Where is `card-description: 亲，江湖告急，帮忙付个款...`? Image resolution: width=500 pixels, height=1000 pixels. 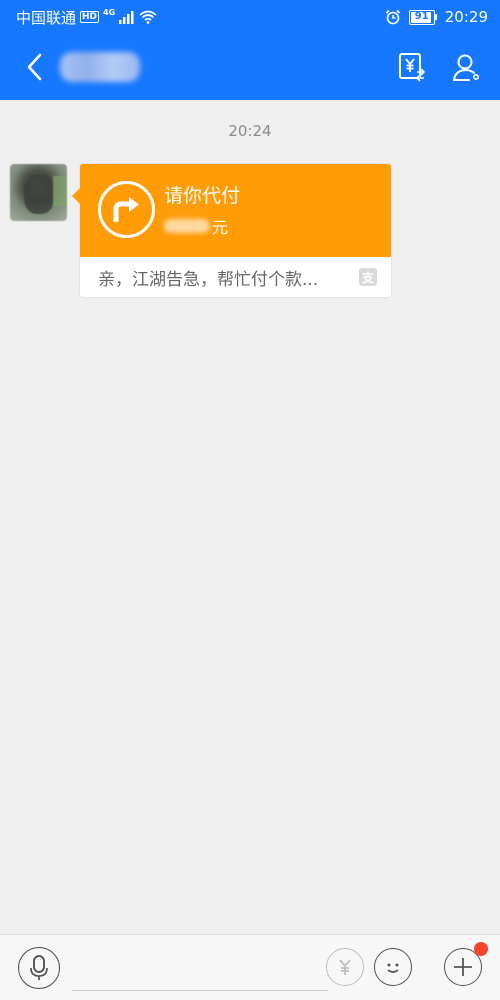 card-description: 亲，江湖告急，帮忙付个款... is located at coordinates (208, 279).